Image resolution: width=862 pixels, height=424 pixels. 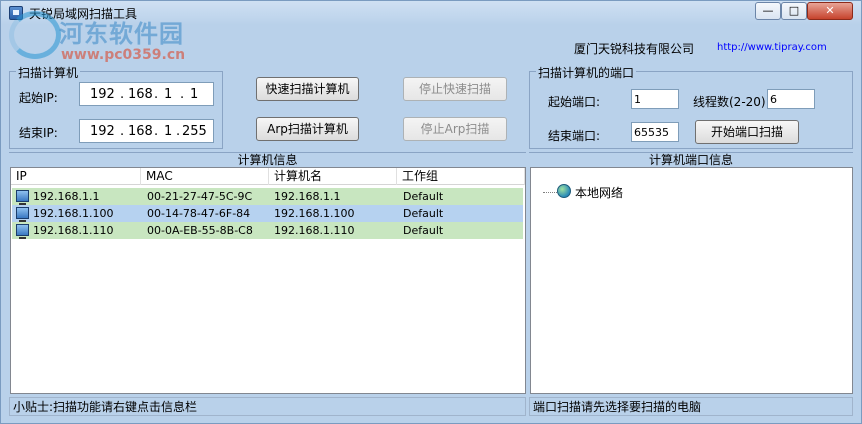 I want to click on end-port-label: 结束端口:, so click(x=574, y=136).